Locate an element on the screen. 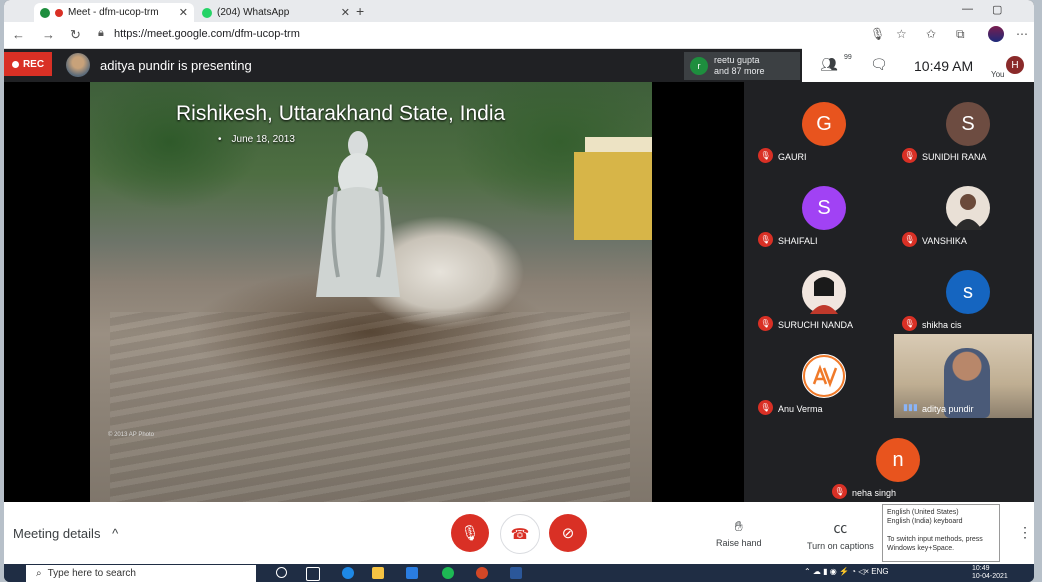 This screenshot has height=582, width=1042. tooltip-line: To switch input methods, press is located at coordinates (935, 539).